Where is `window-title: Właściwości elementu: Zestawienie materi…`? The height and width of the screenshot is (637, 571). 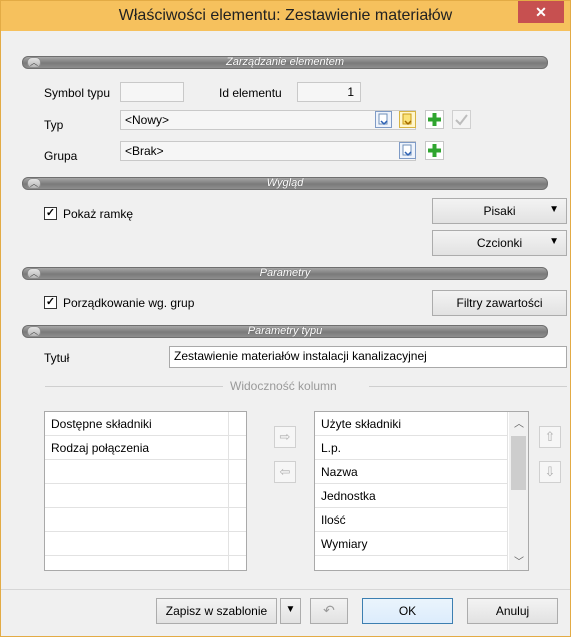 window-title: Właściwości elementu: Zestawienie materi… is located at coordinates (285, 15).